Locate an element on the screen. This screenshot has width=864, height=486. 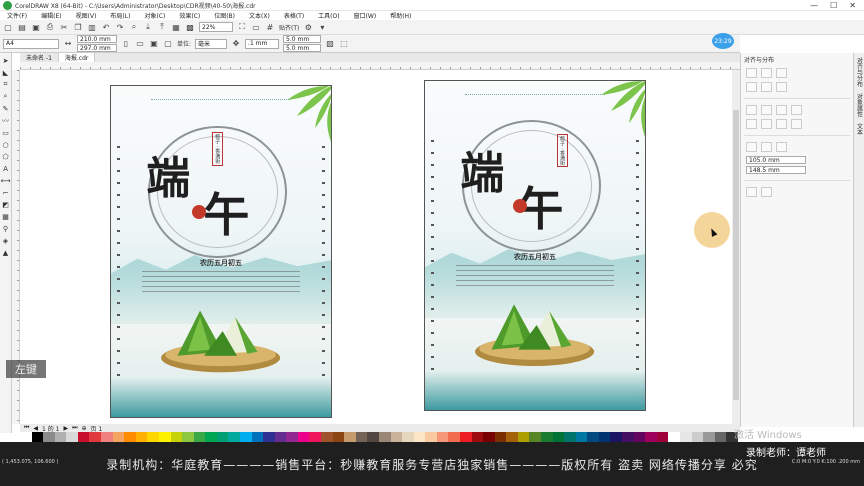
outline-space-button is located at coordinates (766, 192).